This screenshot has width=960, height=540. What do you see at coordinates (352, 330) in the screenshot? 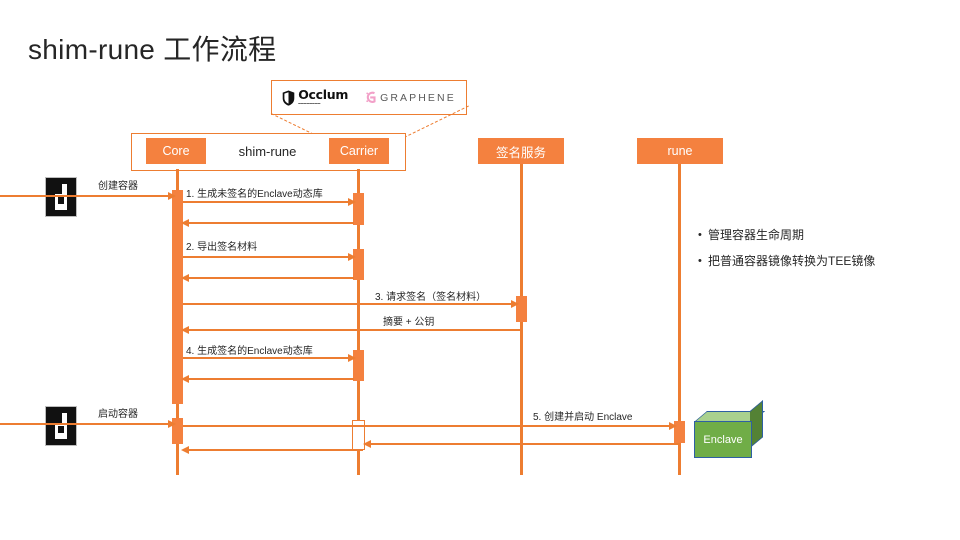
I see `msg-4-line` at bounding box center [352, 330].